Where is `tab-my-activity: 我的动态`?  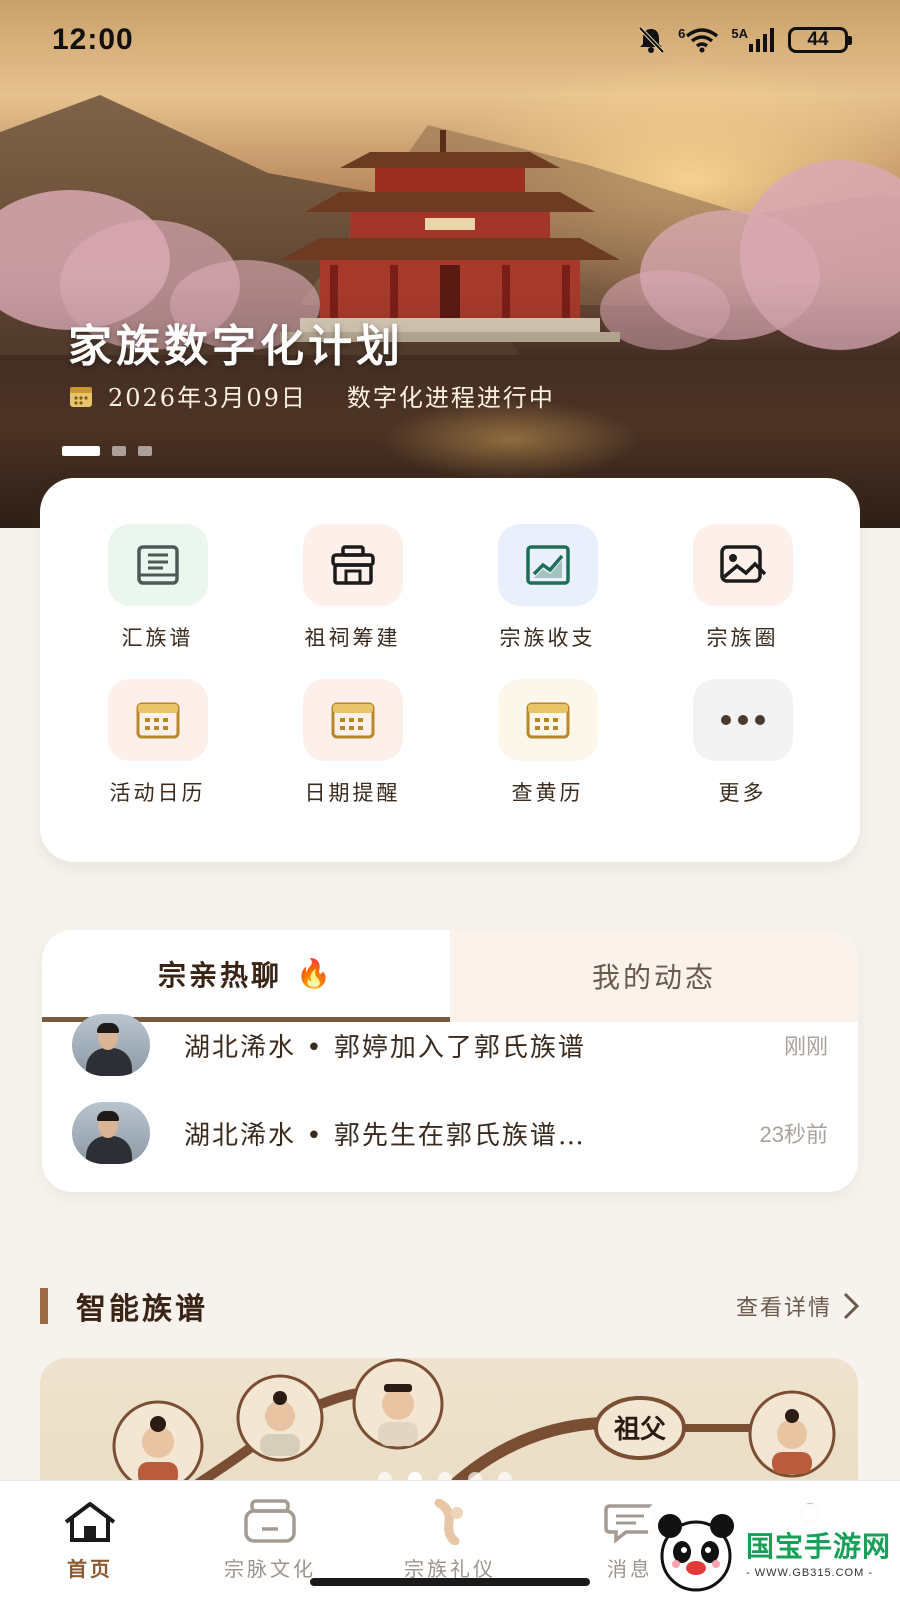
tab-my-activity: 我的动态 is located at coordinates (654, 976).